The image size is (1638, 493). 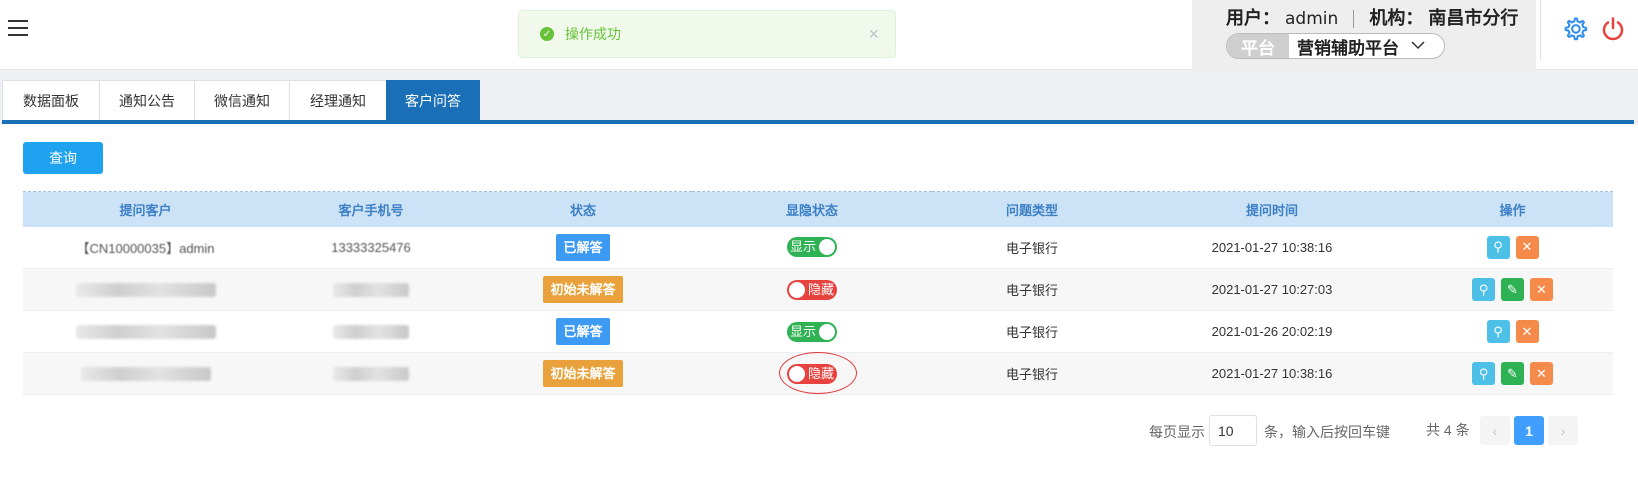 I want to click on tab-wechat-notice: 微信通知, so click(x=242, y=100).